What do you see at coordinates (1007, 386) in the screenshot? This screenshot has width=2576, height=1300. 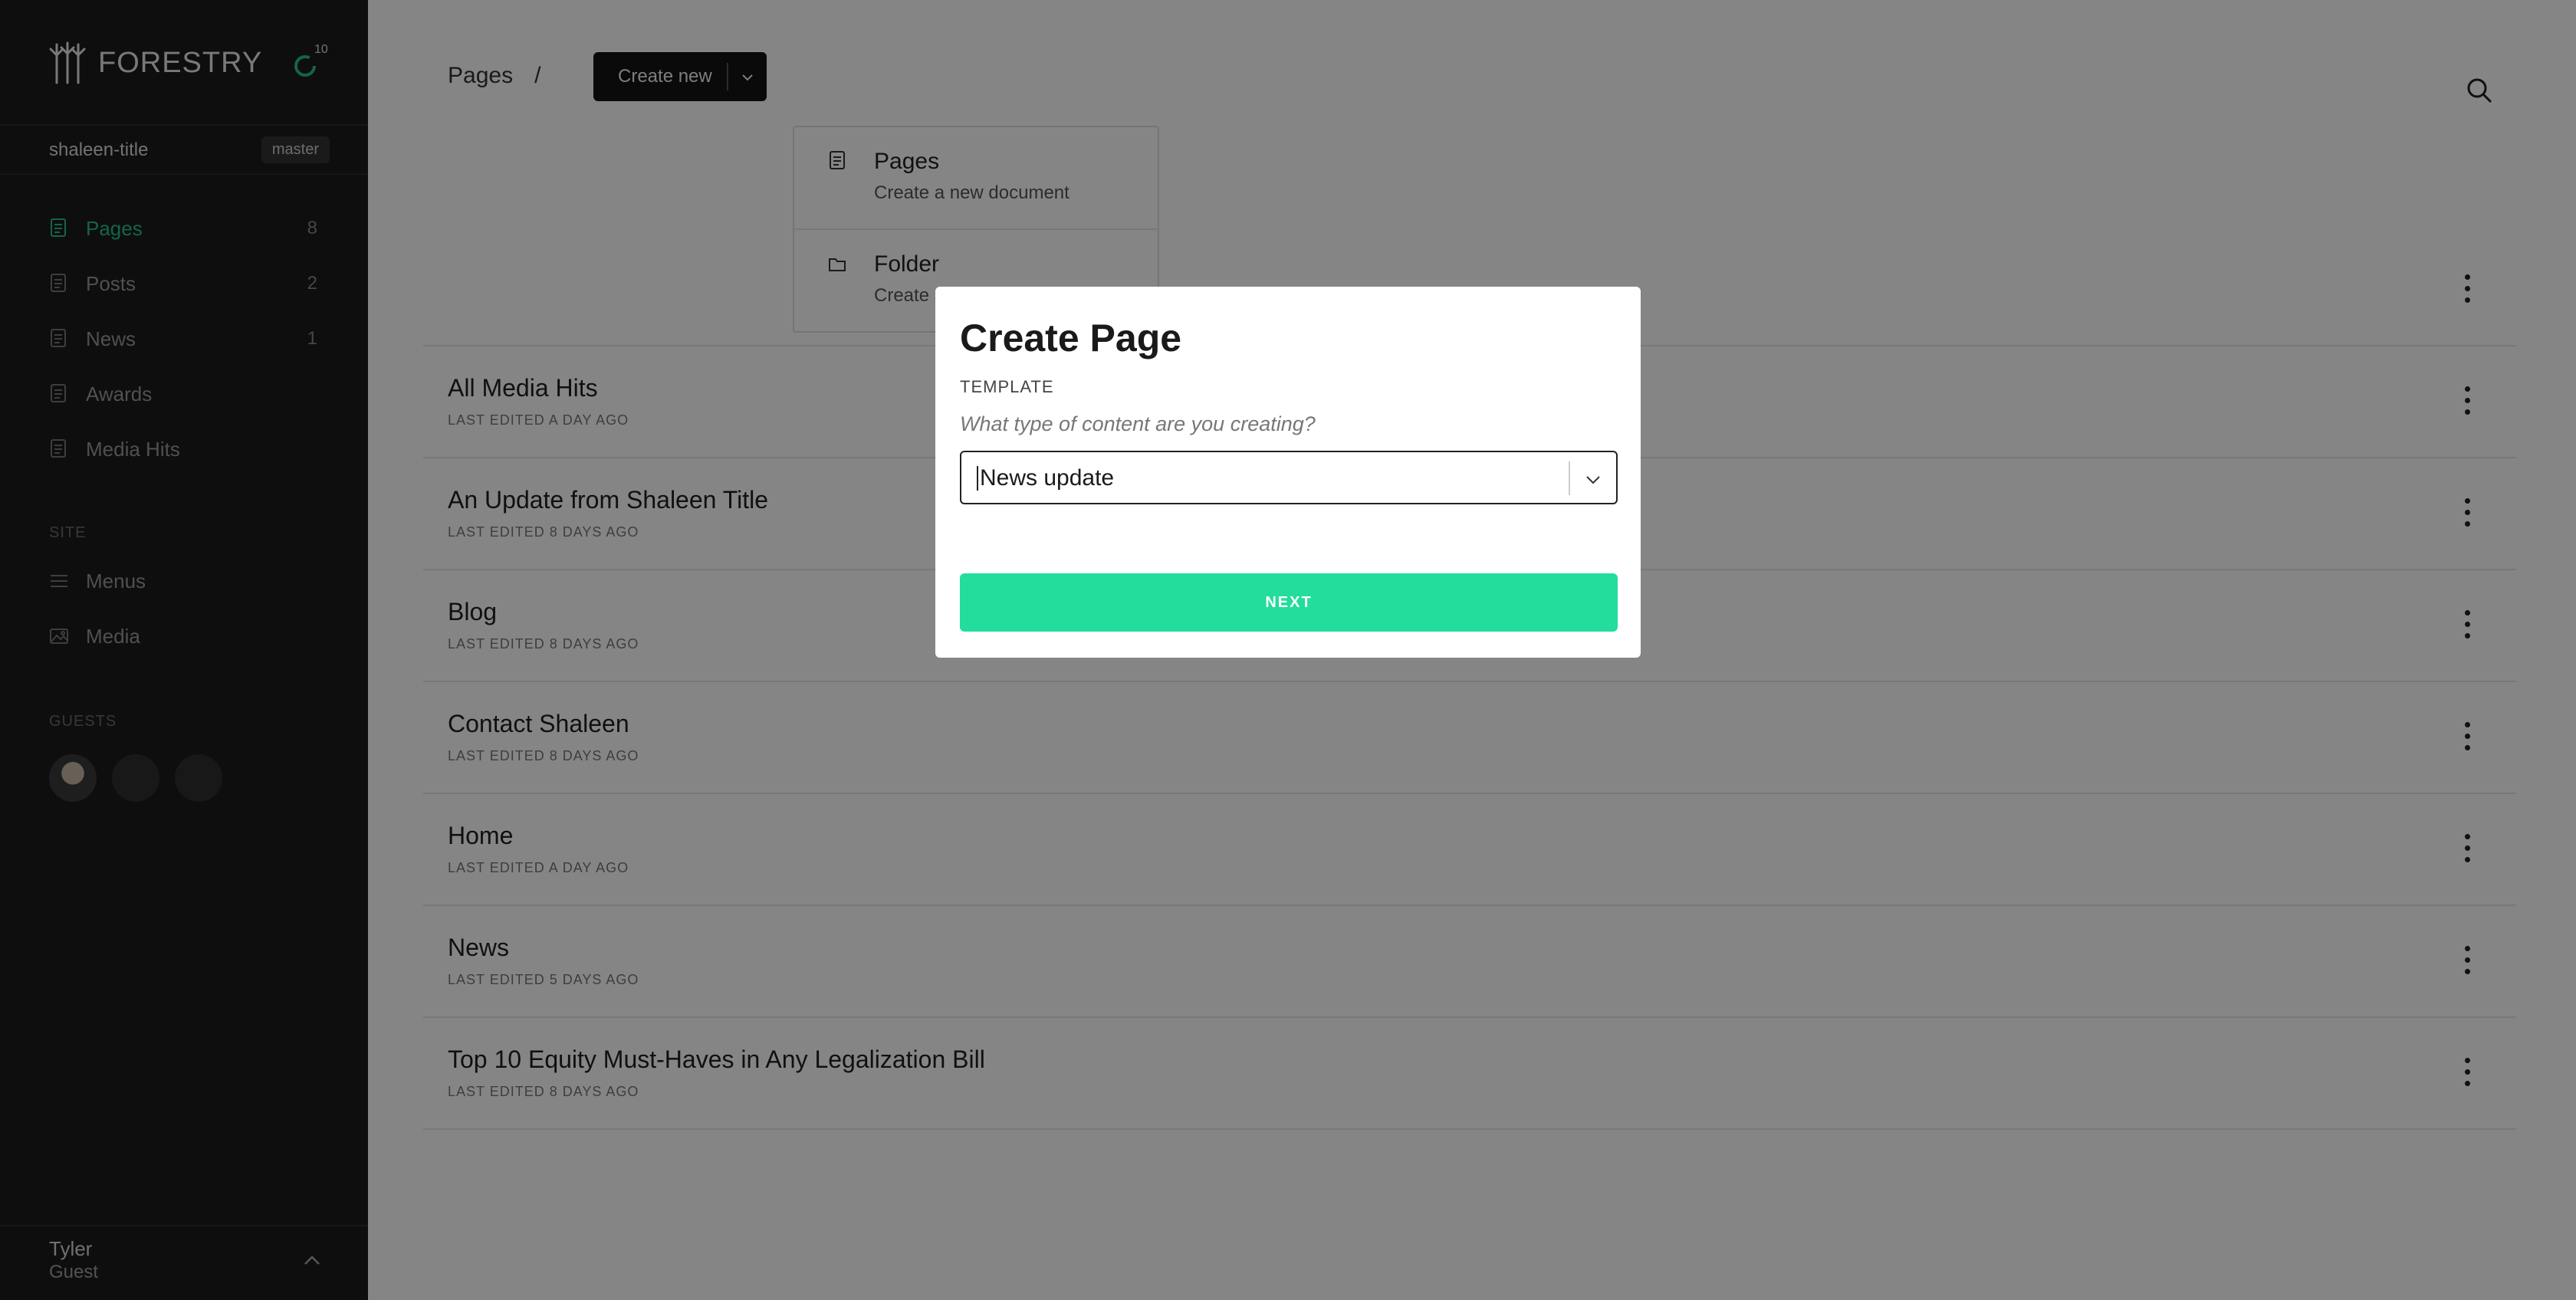 I see `template-field-label: TEMPLATE` at bounding box center [1007, 386].